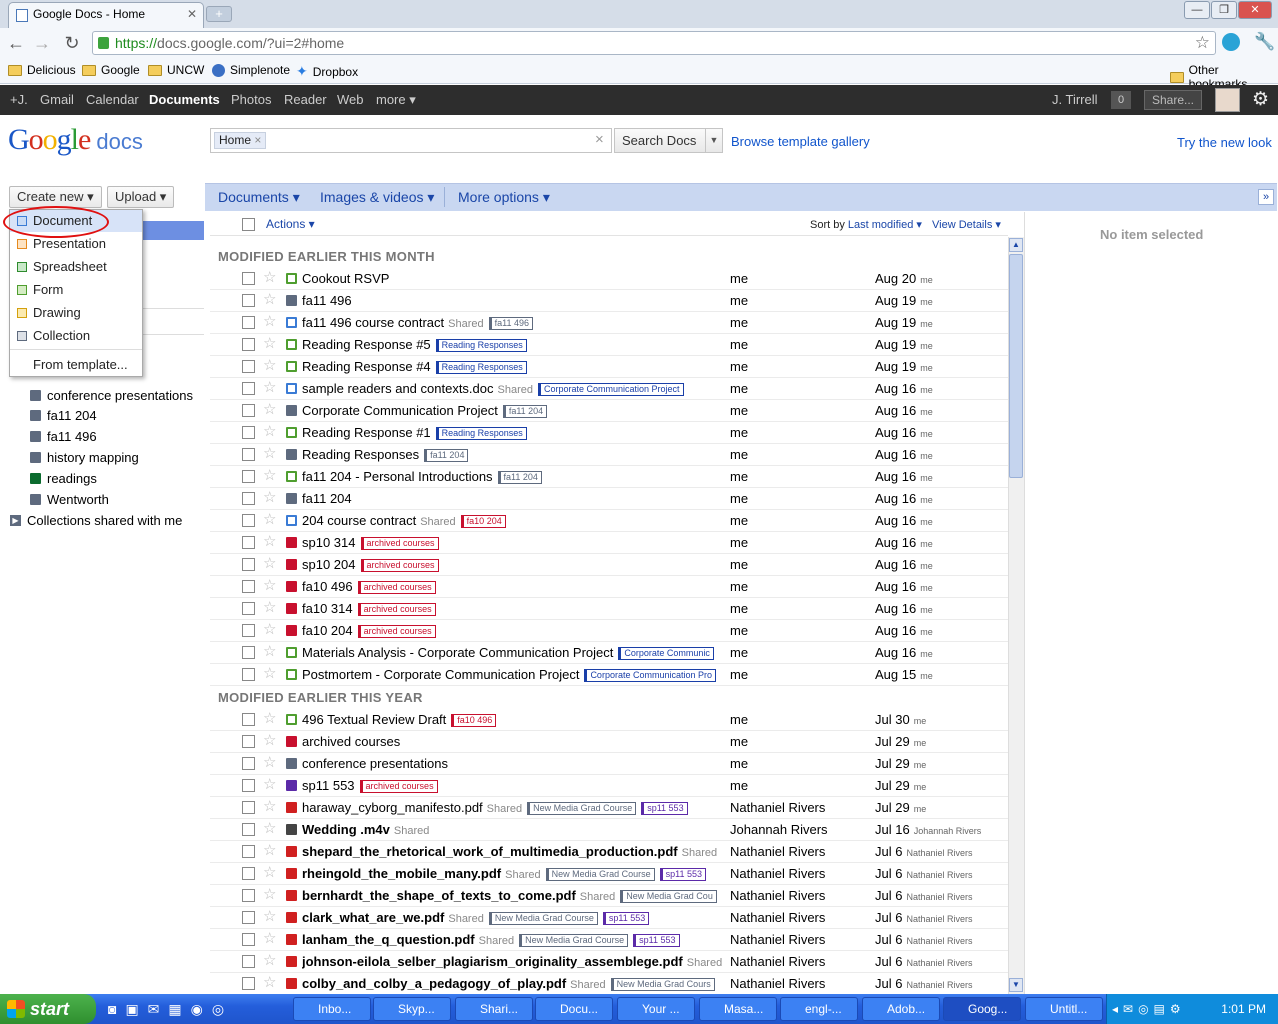  What do you see at coordinates (176, 70) in the screenshot?
I see `bookmark-uncw: UNCW` at bounding box center [176, 70].